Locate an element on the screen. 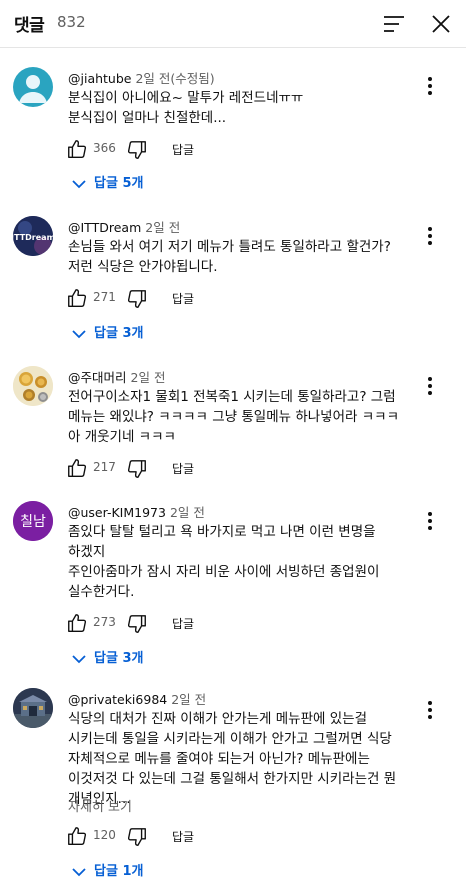 This screenshot has height=889, width=466. comment-author-line: @privateki6984 2일 전 is located at coordinates (137, 698).